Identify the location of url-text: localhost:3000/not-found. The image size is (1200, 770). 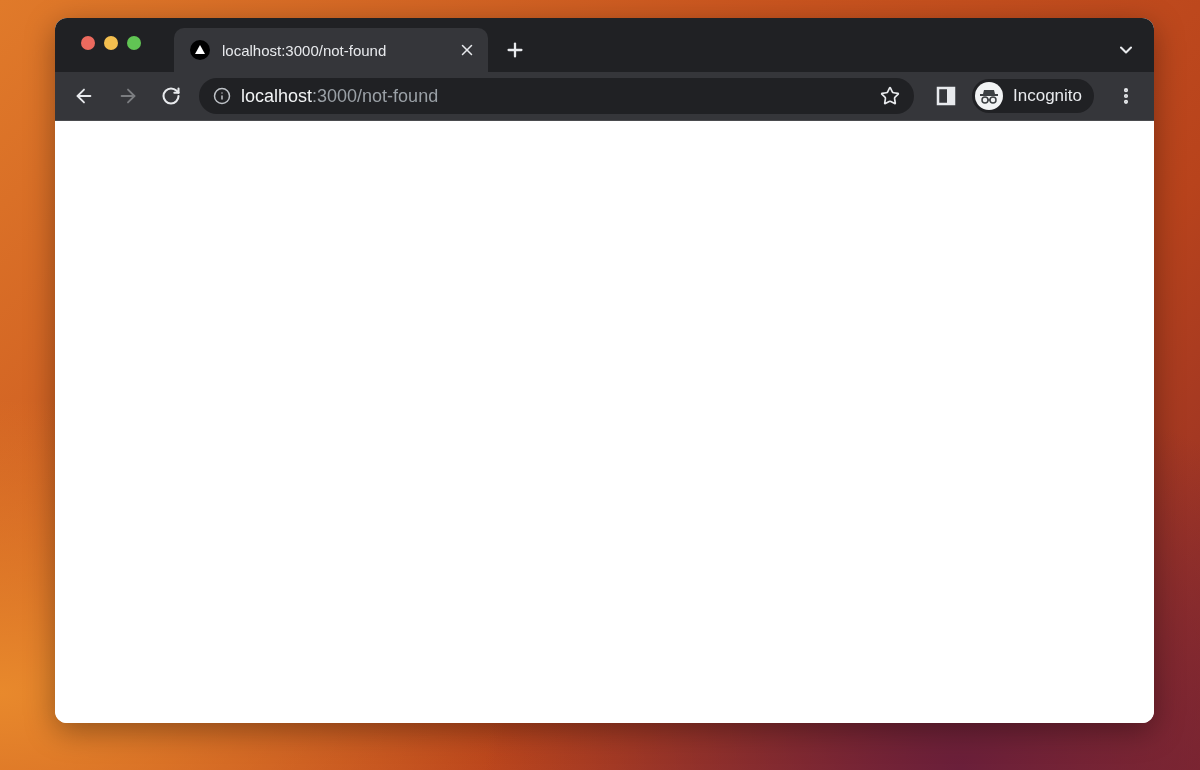
(340, 96).